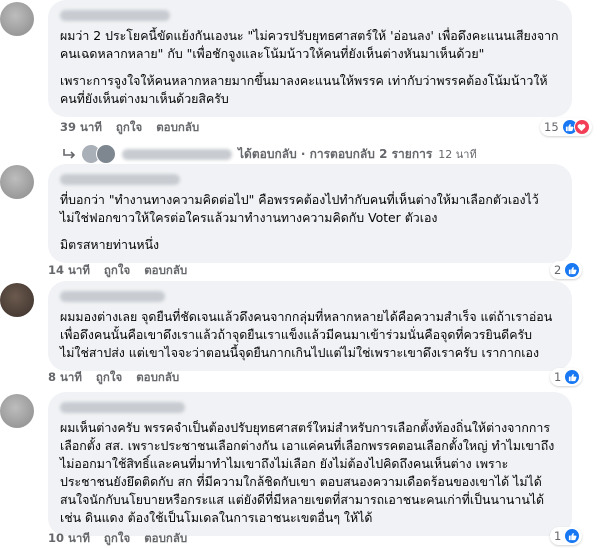 The image size is (600, 548). Describe the element at coordinates (551, 127) in the screenshot. I see `reaction-number: 15` at that location.